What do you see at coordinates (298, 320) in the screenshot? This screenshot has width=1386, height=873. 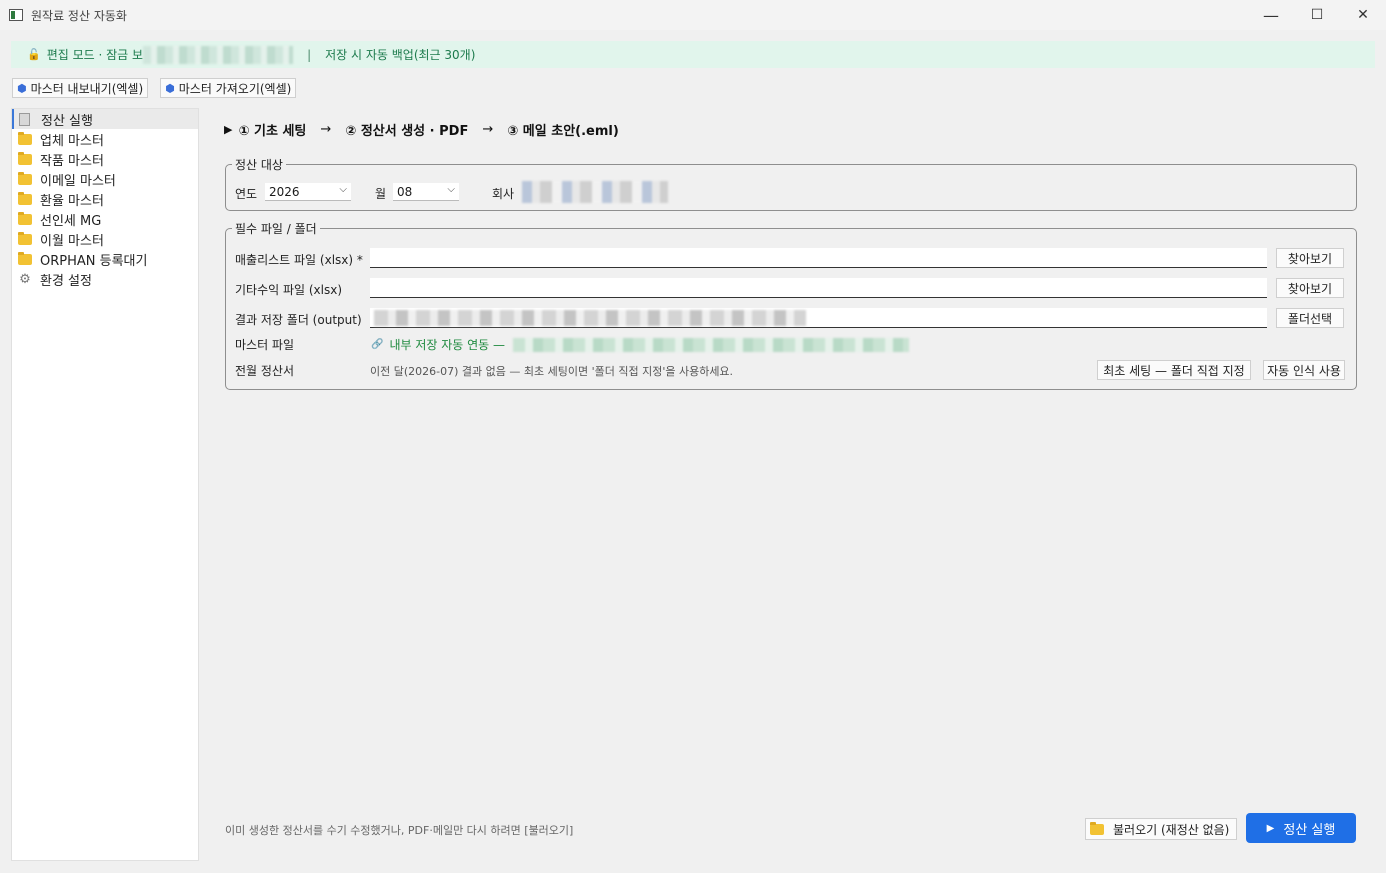 I see `output-folder-label: 결과 저장 폴더 (output)` at bounding box center [298, 320].